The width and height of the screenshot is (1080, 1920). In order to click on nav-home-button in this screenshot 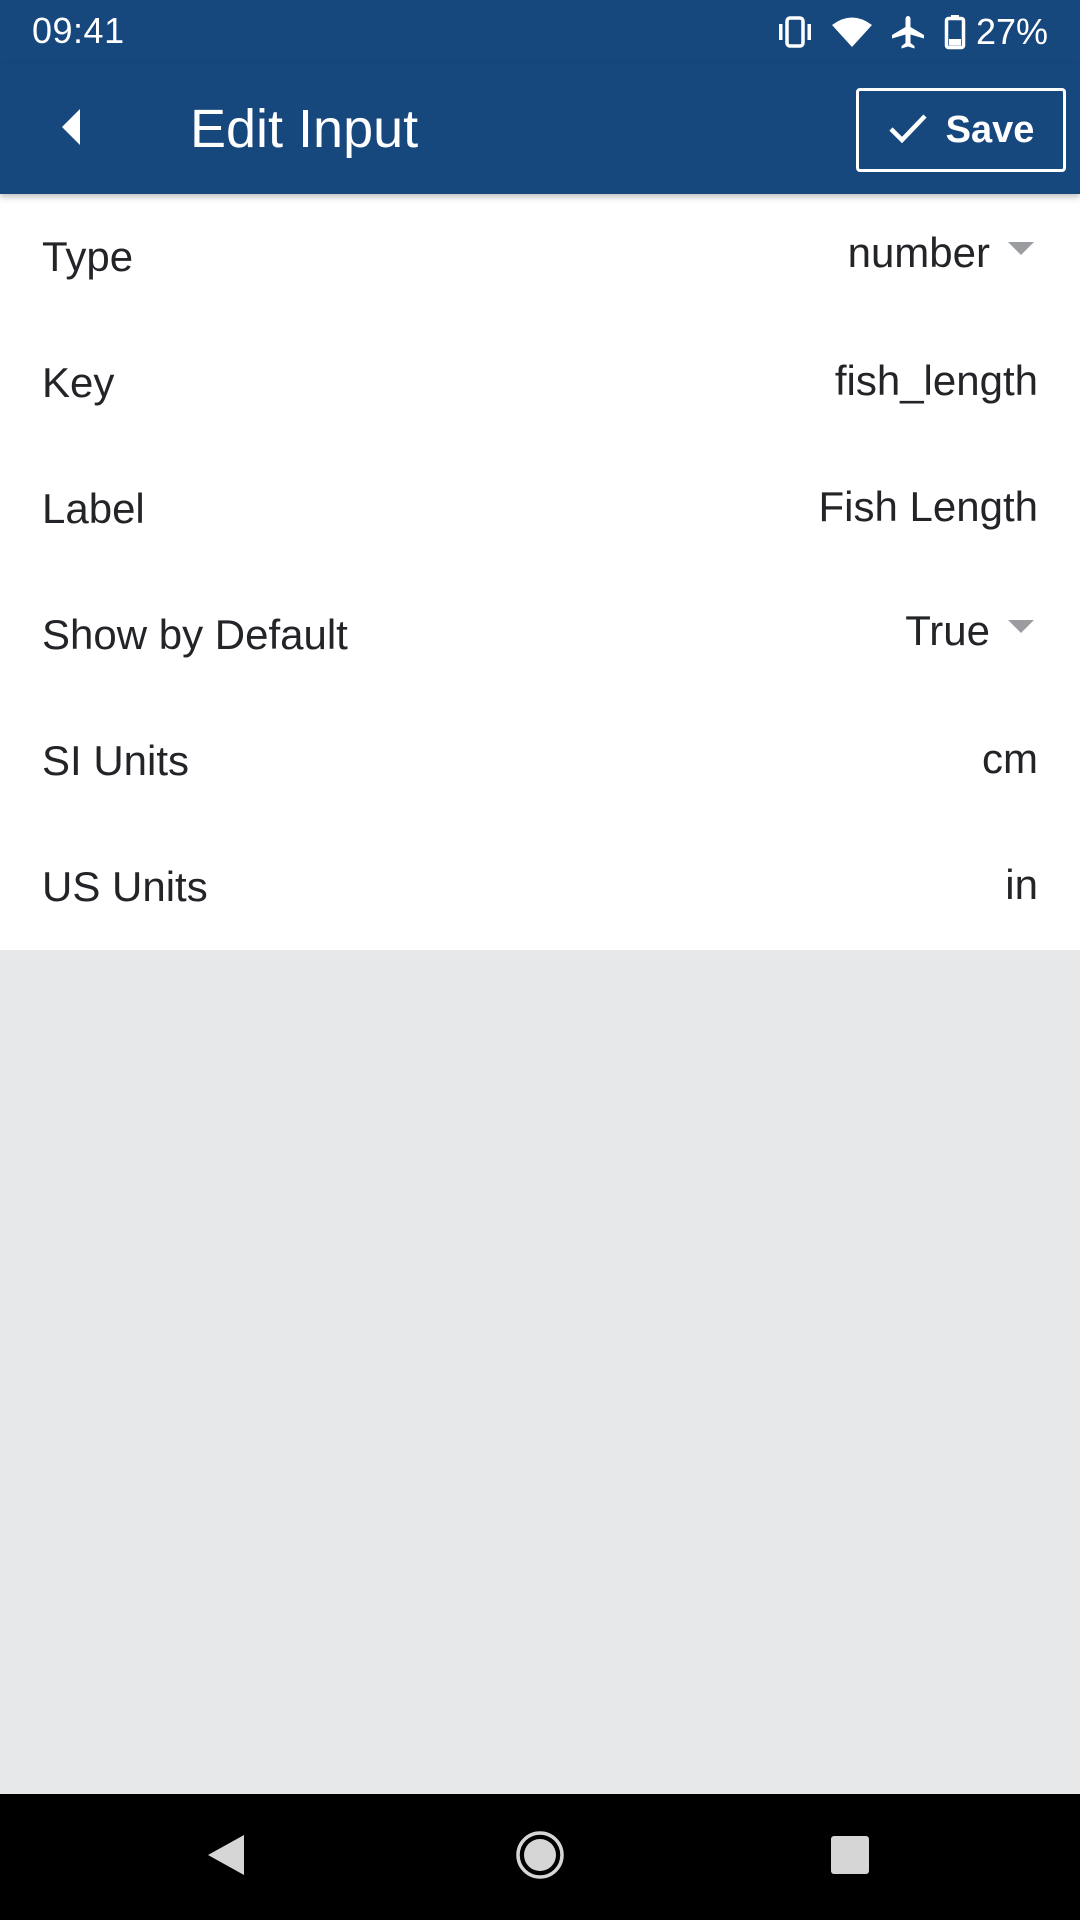, I will do `click(540, 1857)`.